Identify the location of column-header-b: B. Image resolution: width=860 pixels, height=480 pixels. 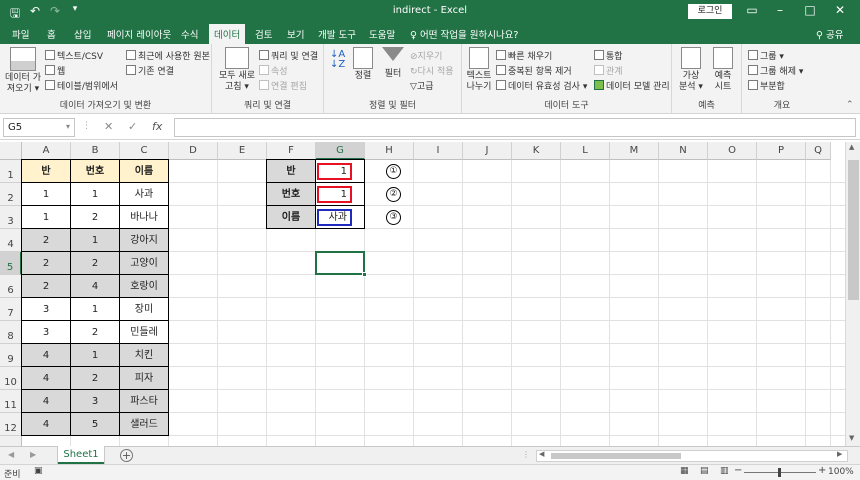
(95, 151).